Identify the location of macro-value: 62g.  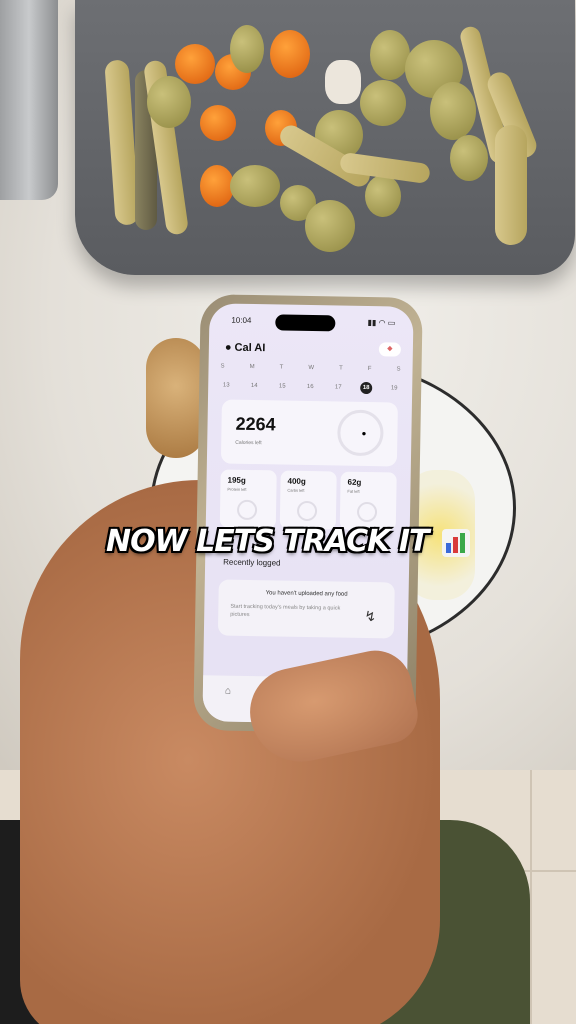
(354, 482).